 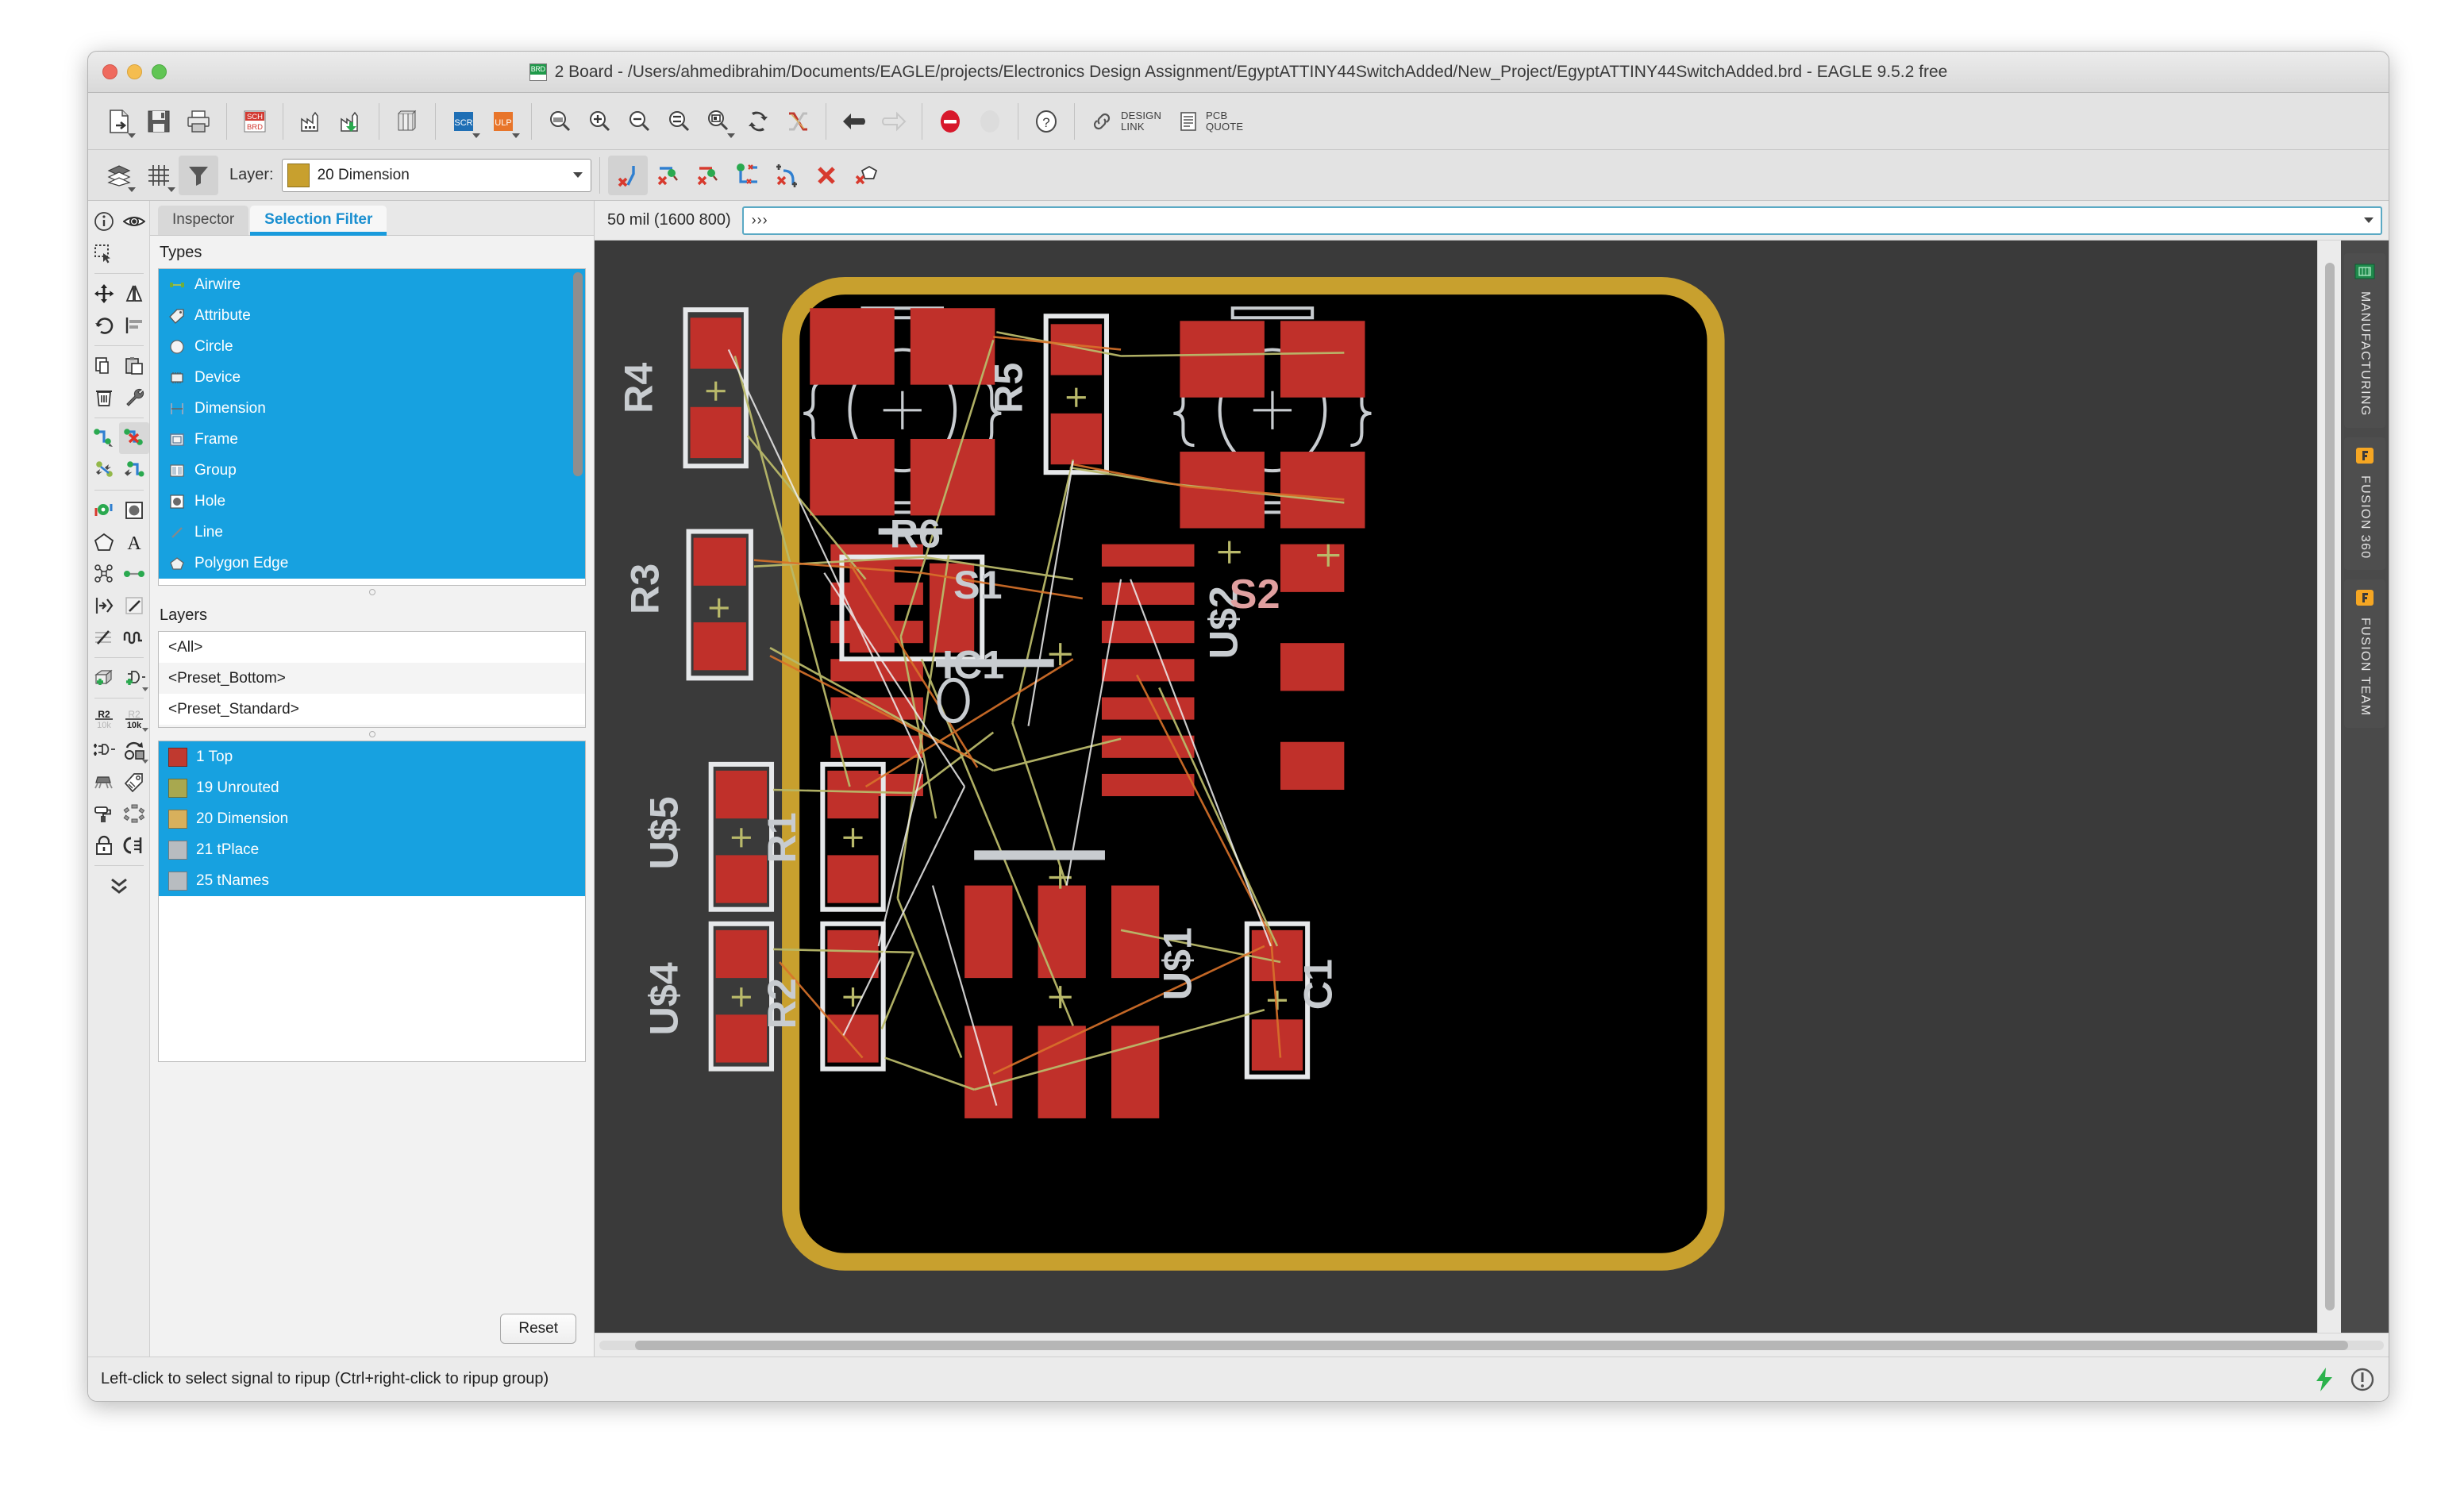 I want to click on ripup-signal-button, so click(x=667, y=175).